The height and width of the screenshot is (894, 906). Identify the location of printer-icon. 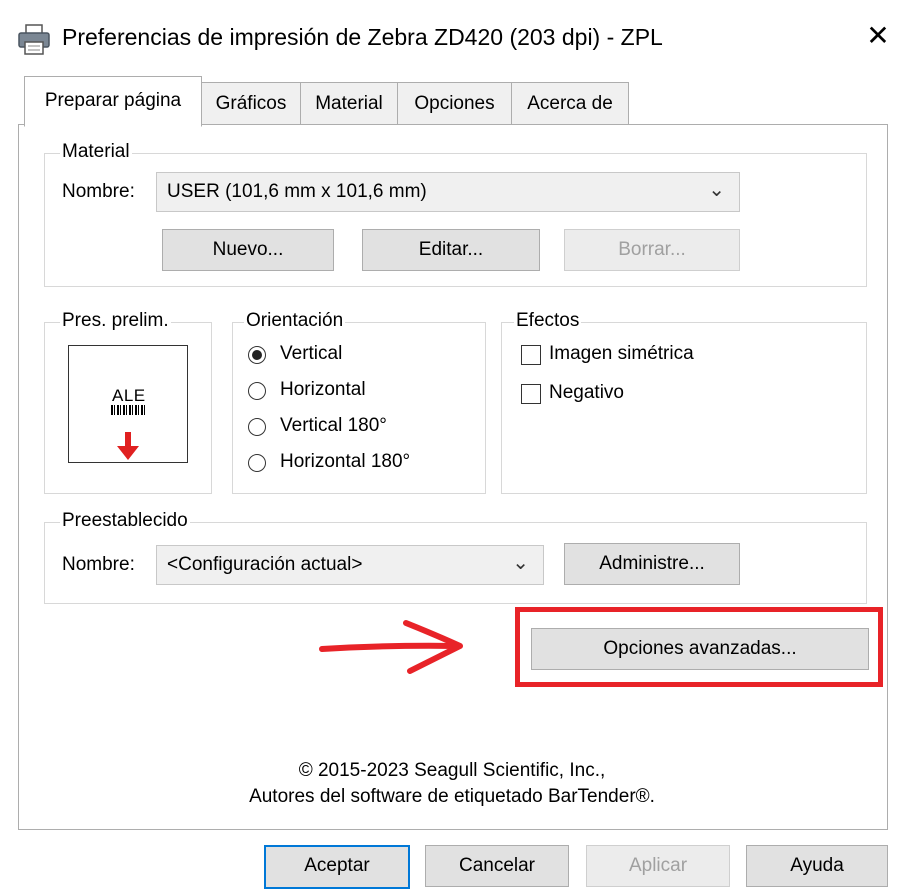
(34, 40).